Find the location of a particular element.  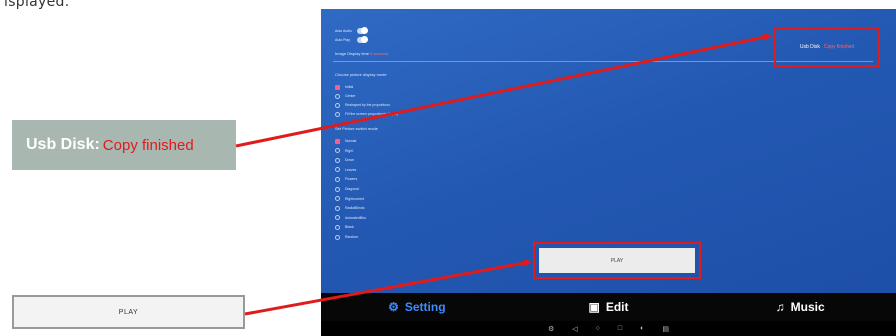

radio-option: Flowers is located at coordinates (346, 179).